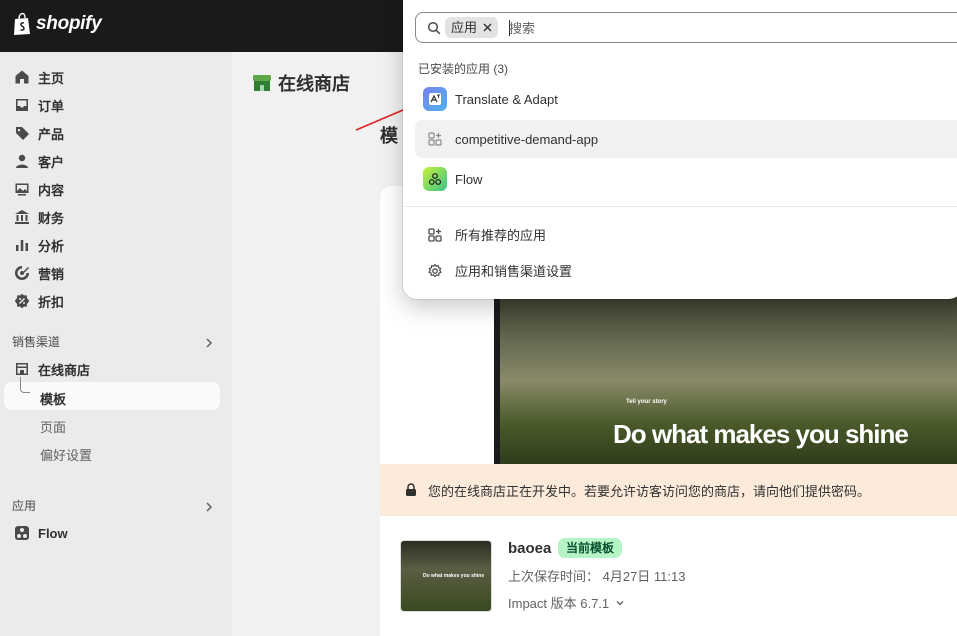  I want to click on tag-icon, so click(22, 133).